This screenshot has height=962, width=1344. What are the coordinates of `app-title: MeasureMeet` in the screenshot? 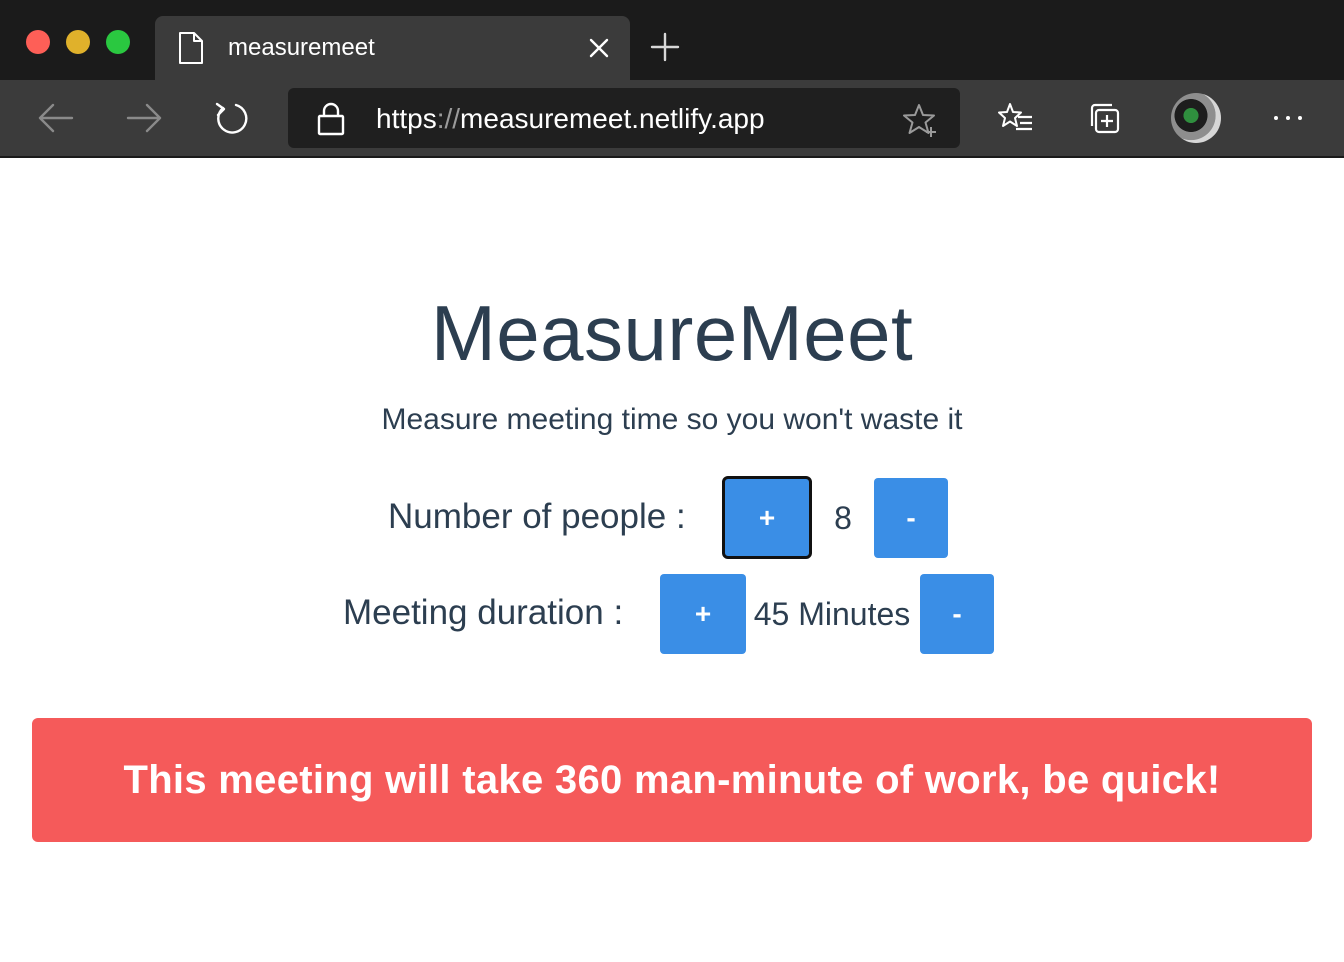 It's located at (672, 333).